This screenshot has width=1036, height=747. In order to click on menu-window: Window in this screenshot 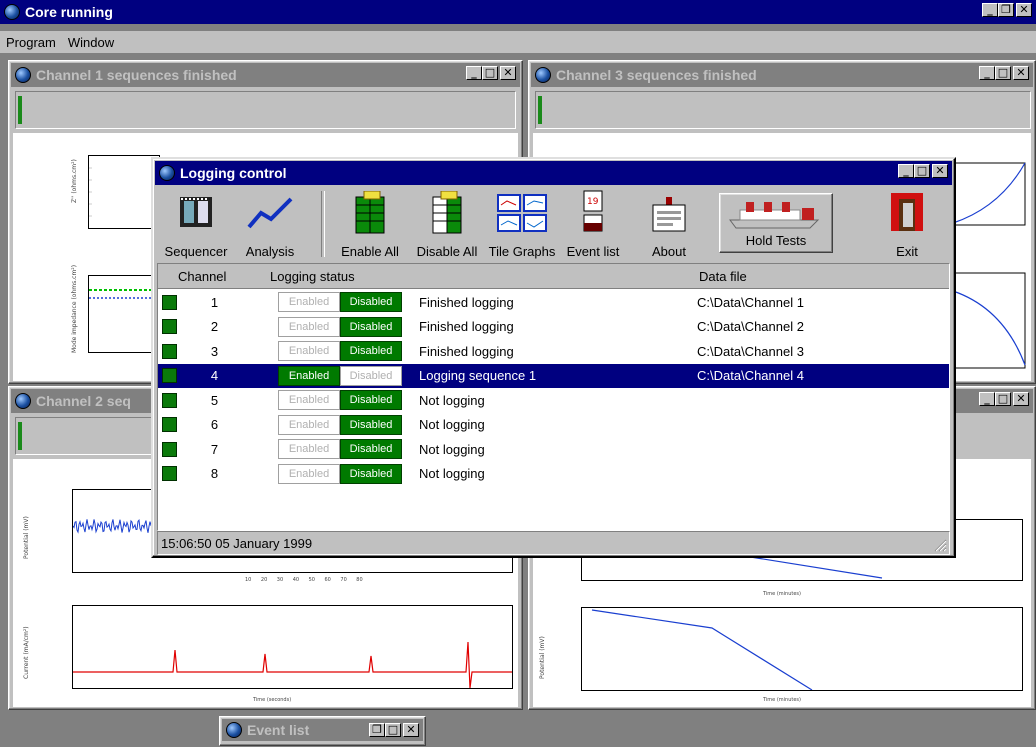, I will do `click(91, 42)`.